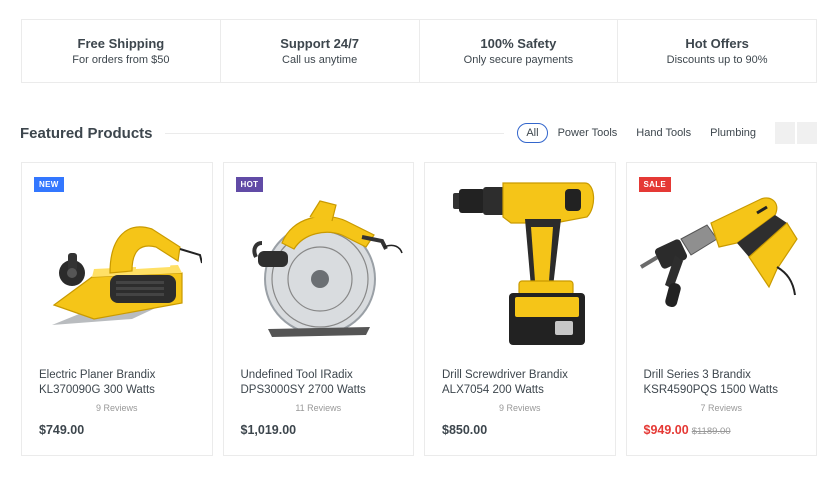 The height and width of the screenshot is (484, 836). Describe the element at coordinates (733, 133) in the screenshot. I see `tab-plumbing: Plumbing` at that location.